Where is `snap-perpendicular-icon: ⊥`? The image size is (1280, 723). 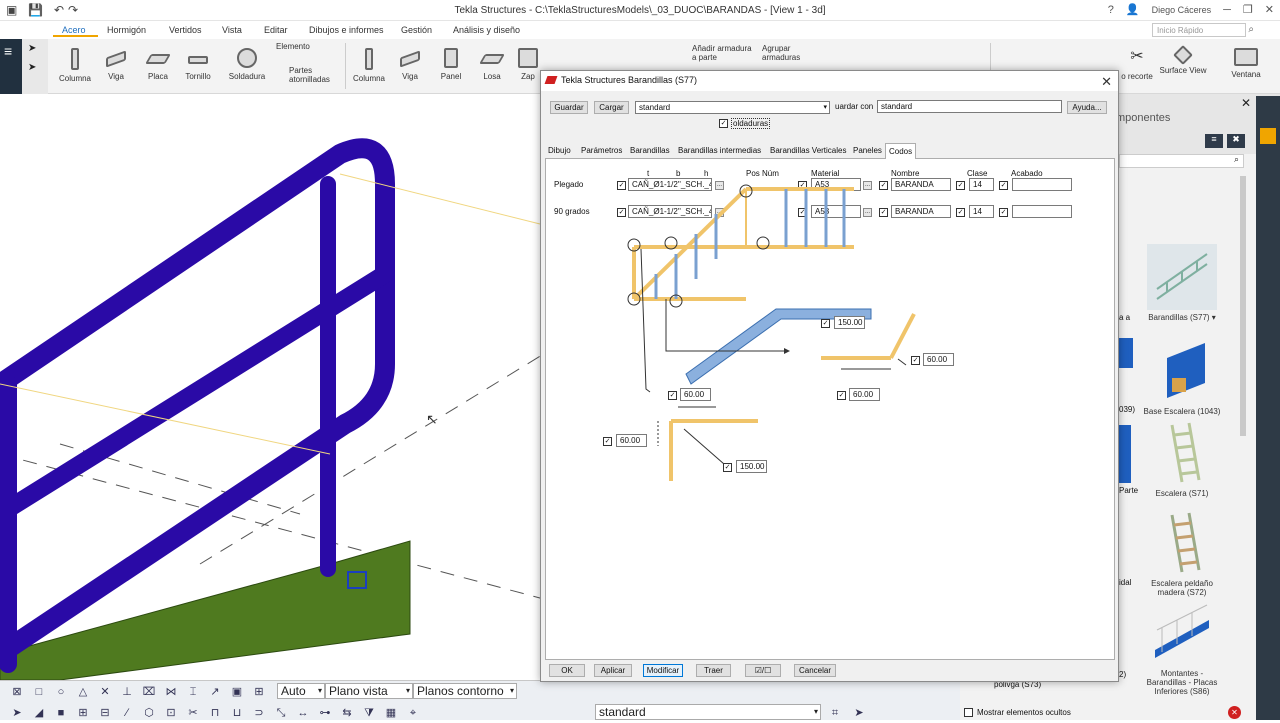
snap-perpendicular-icon: ⊥ is located at coordinates (127, 692).